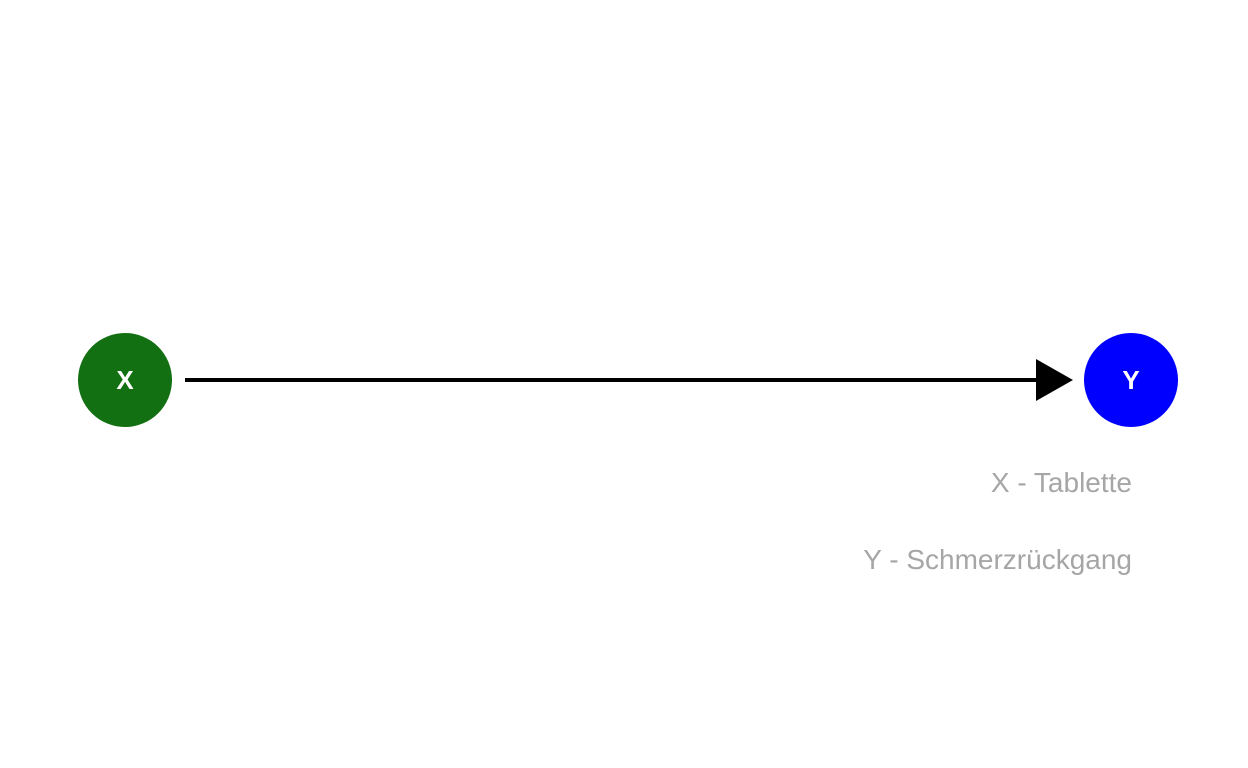  What do you see at coordinates (1054, 380) in the screenshot?
I see `edge-arrowhead` at bounding box center [1054, 380].